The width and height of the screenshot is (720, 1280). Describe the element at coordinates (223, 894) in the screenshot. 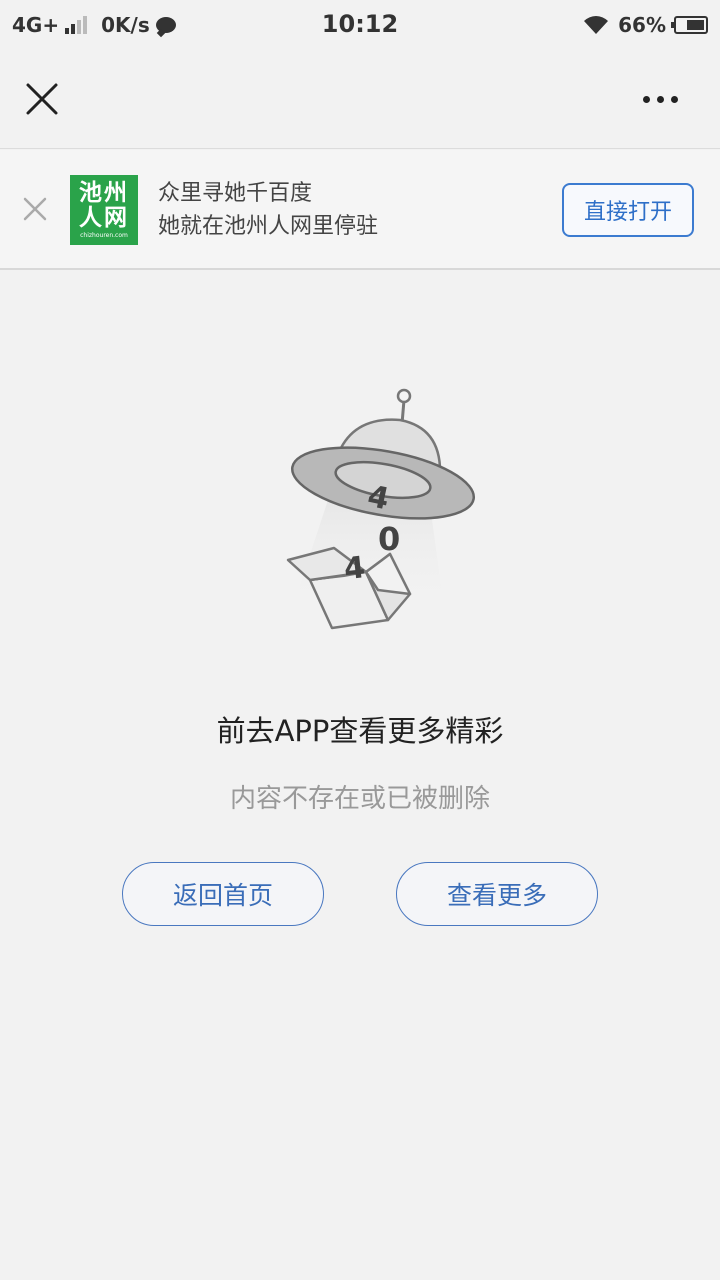

I see `back-home-button: 返回首页` at that location.